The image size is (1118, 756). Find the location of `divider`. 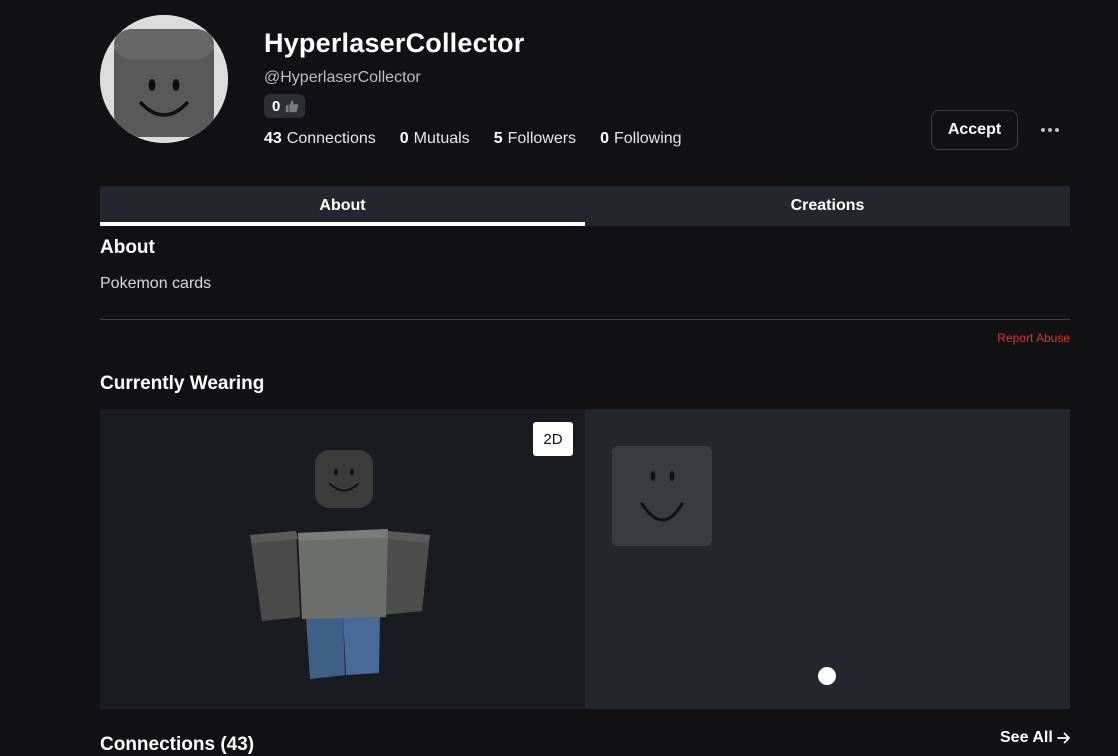

divider is located at coordinates (585, 319).